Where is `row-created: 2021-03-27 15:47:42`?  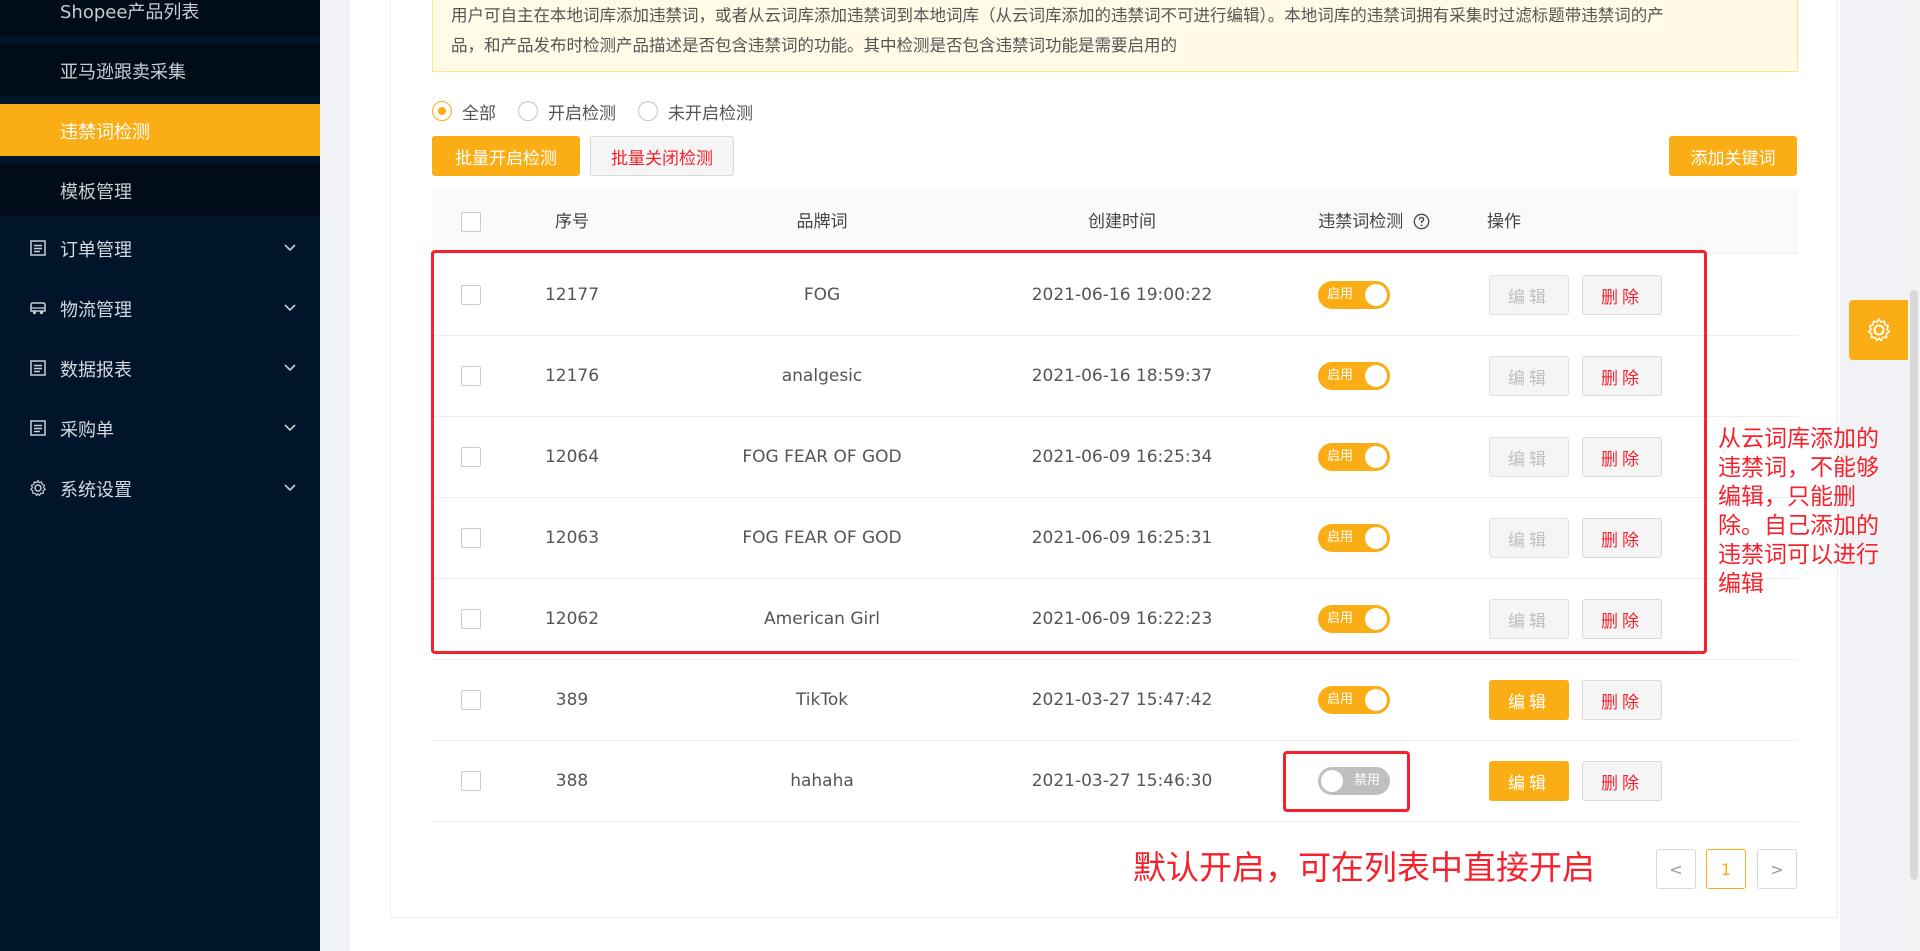
row-created: 2021-03-27 15:47:42 is located at coordinates (1122, 700).